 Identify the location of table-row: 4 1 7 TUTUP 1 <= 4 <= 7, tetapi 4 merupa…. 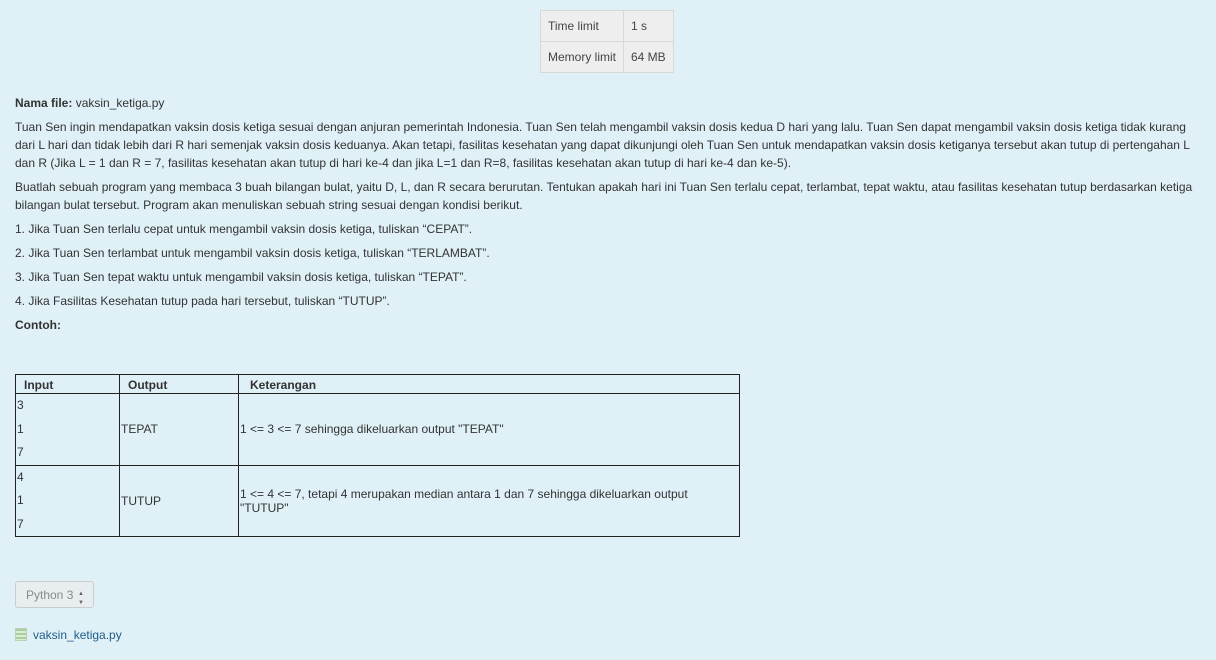
(377, 500).